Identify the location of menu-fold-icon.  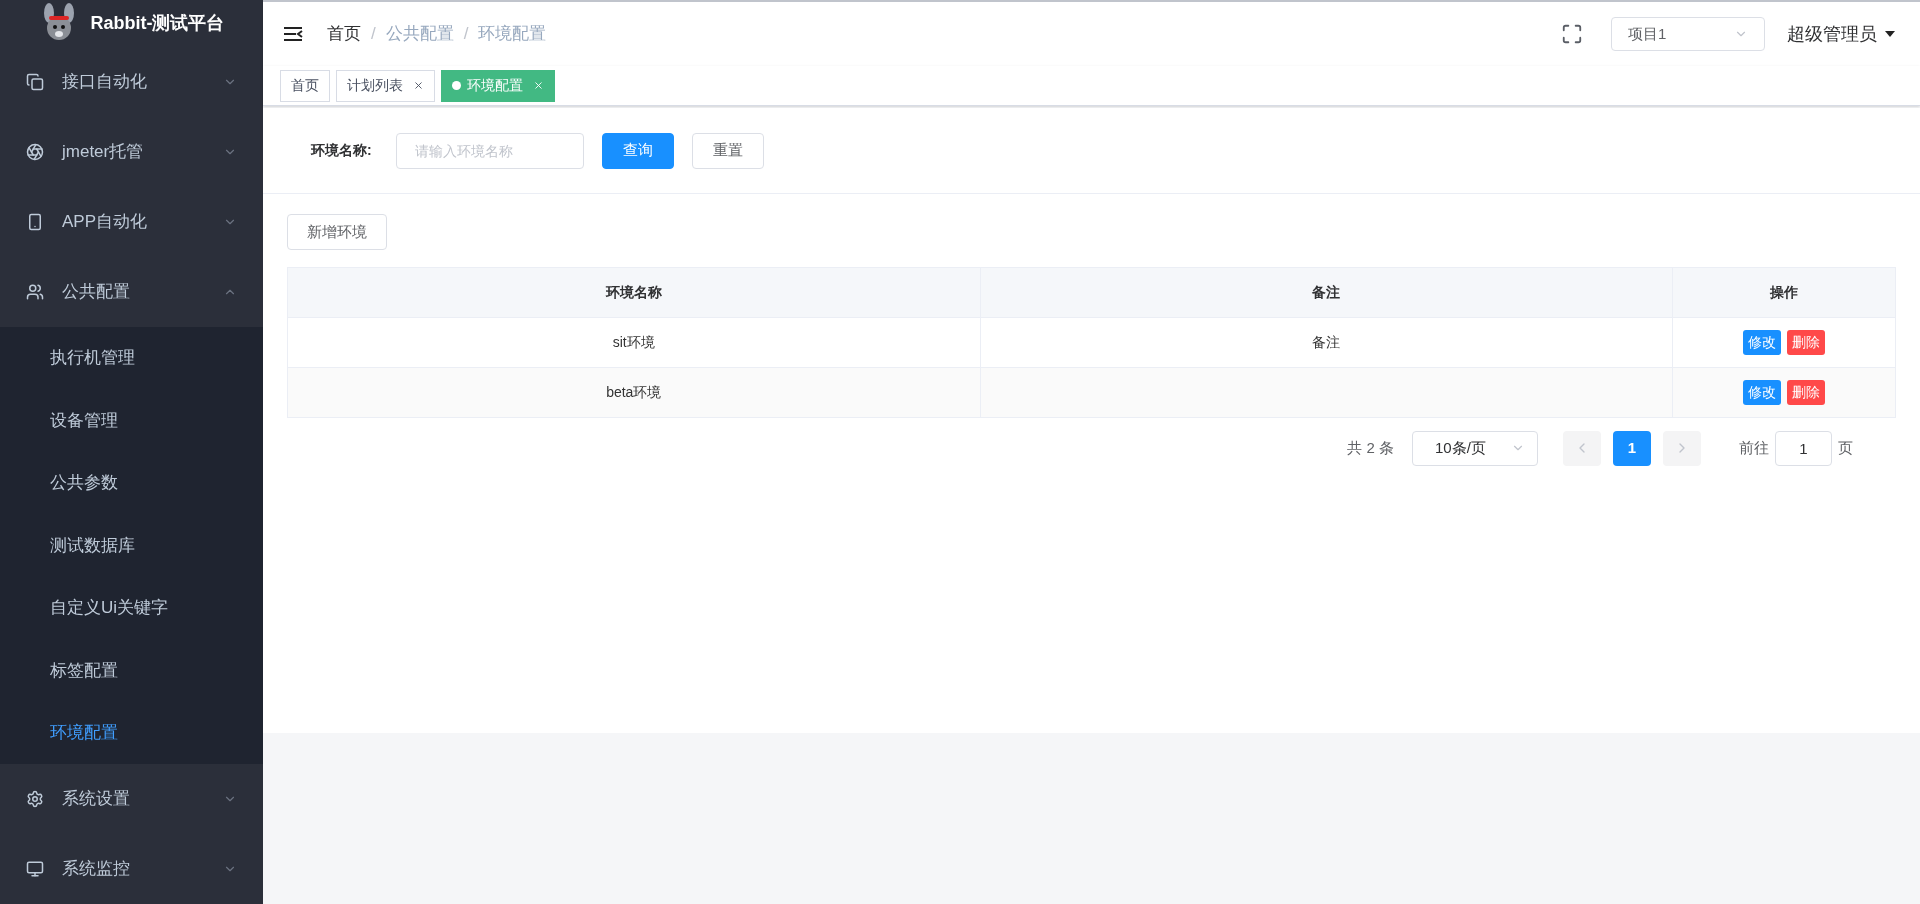
(293, 34).